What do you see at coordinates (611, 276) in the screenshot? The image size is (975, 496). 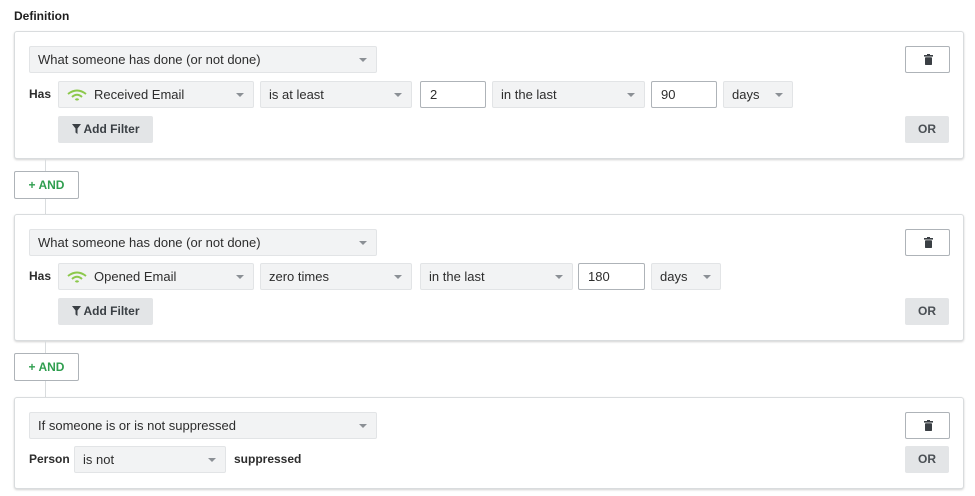 I see `amount-input: 180` at bounding box center [611, 276].